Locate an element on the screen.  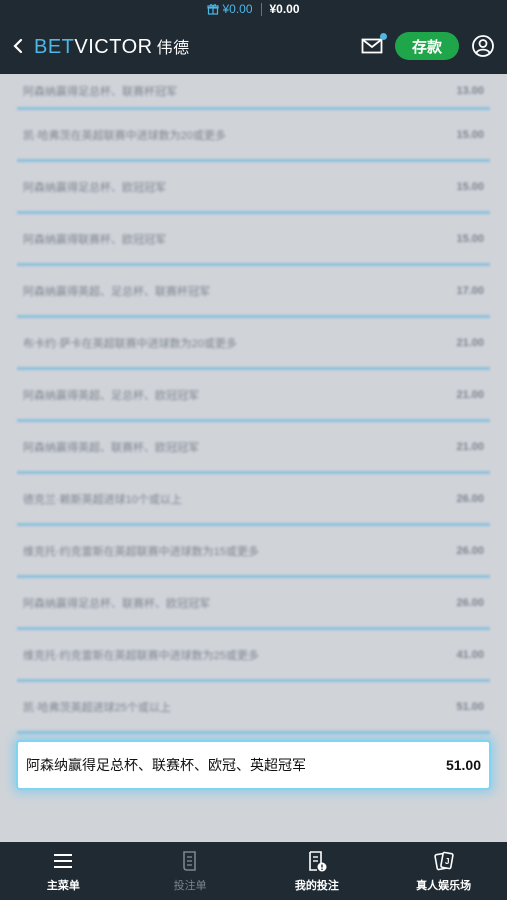
bet-row: 德克兰·赖斯英超进球10个或以上 26.00 is located at coordinates (253, 500).